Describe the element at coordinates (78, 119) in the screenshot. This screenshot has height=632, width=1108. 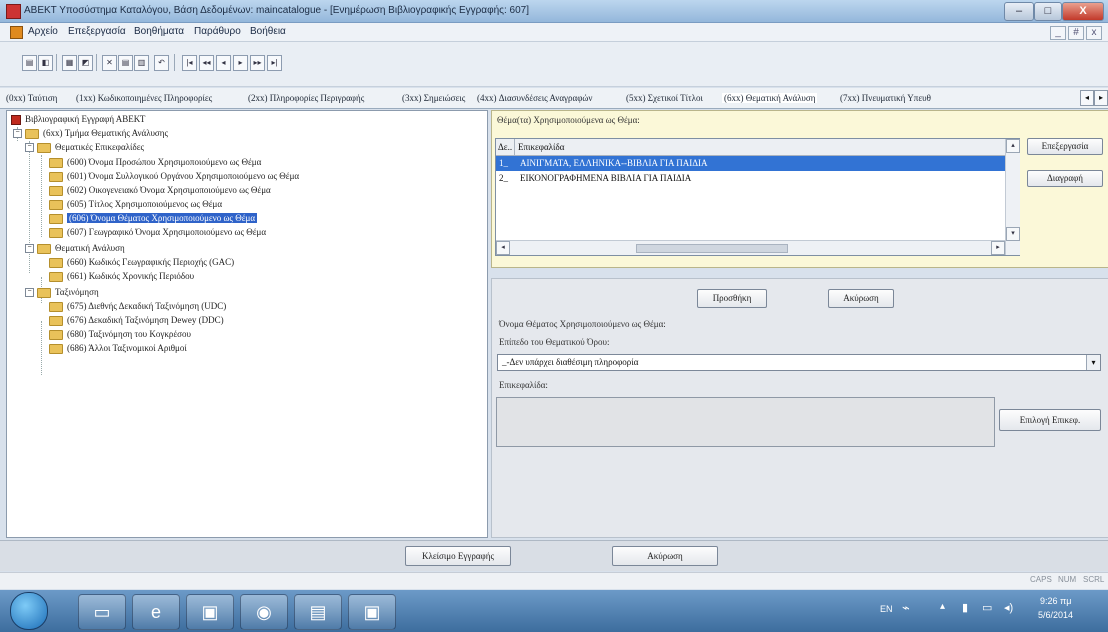
I see `tree-root: Βιβλιογραφική Εγγραφή ΑΒΕΚΤ` at that location.